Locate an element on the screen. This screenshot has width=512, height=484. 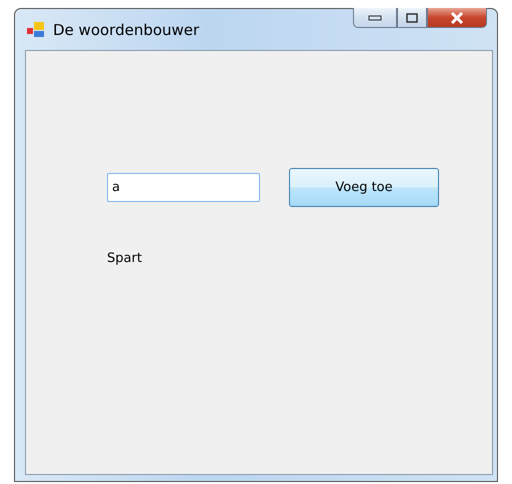
maximize-button is located at coordinates (412, 18).